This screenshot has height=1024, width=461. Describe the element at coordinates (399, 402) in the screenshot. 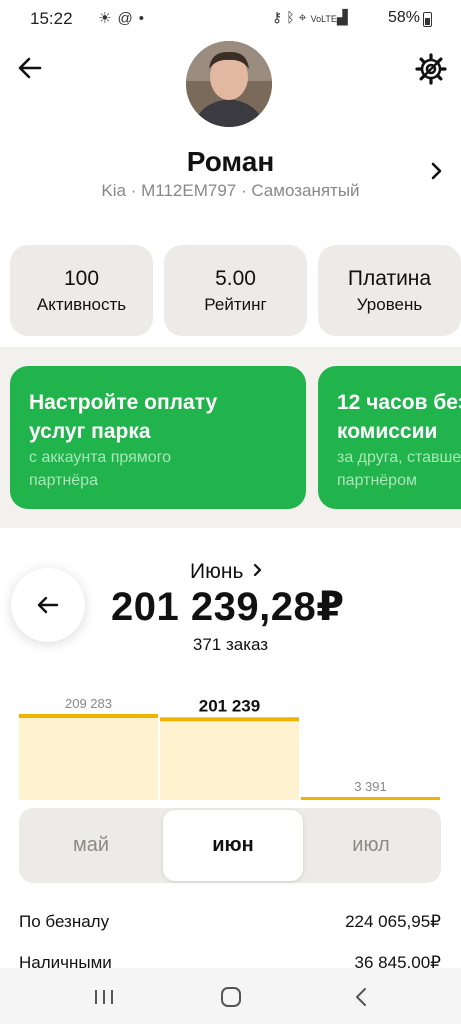

I see `promo-title-line: 12 часов без` at that location.